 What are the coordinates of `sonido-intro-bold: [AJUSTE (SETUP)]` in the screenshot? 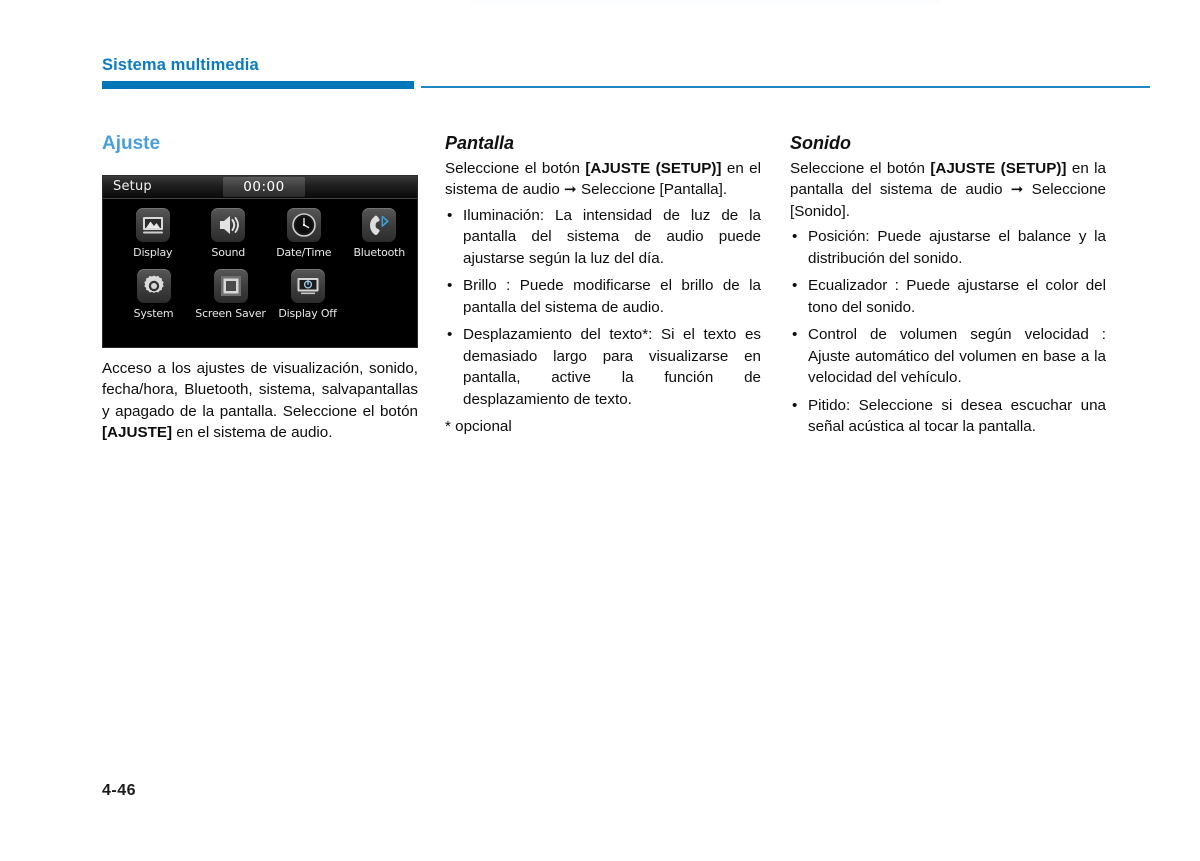 It's located at (998, 168).